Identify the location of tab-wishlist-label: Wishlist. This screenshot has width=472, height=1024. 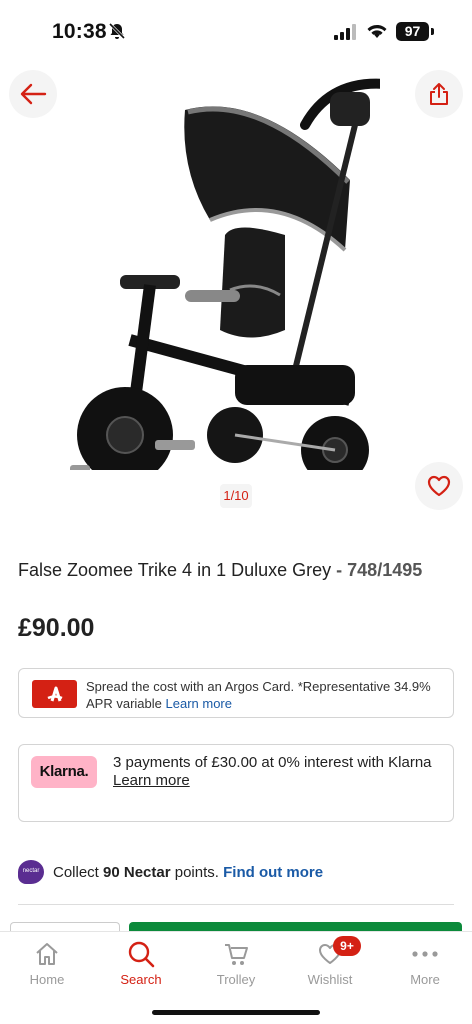
(330, 979).